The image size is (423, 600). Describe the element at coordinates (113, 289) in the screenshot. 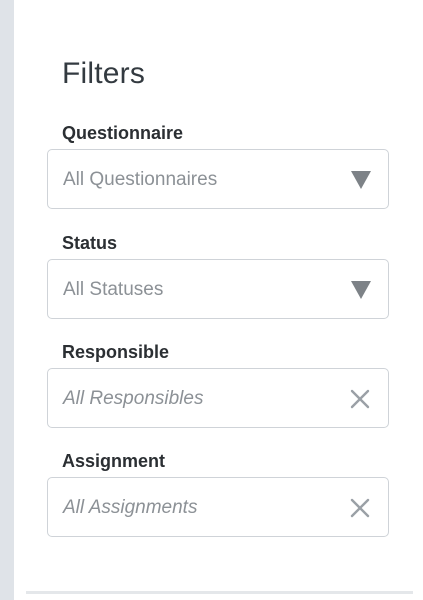

I see `status-selected-value: All Statuses` at that location.